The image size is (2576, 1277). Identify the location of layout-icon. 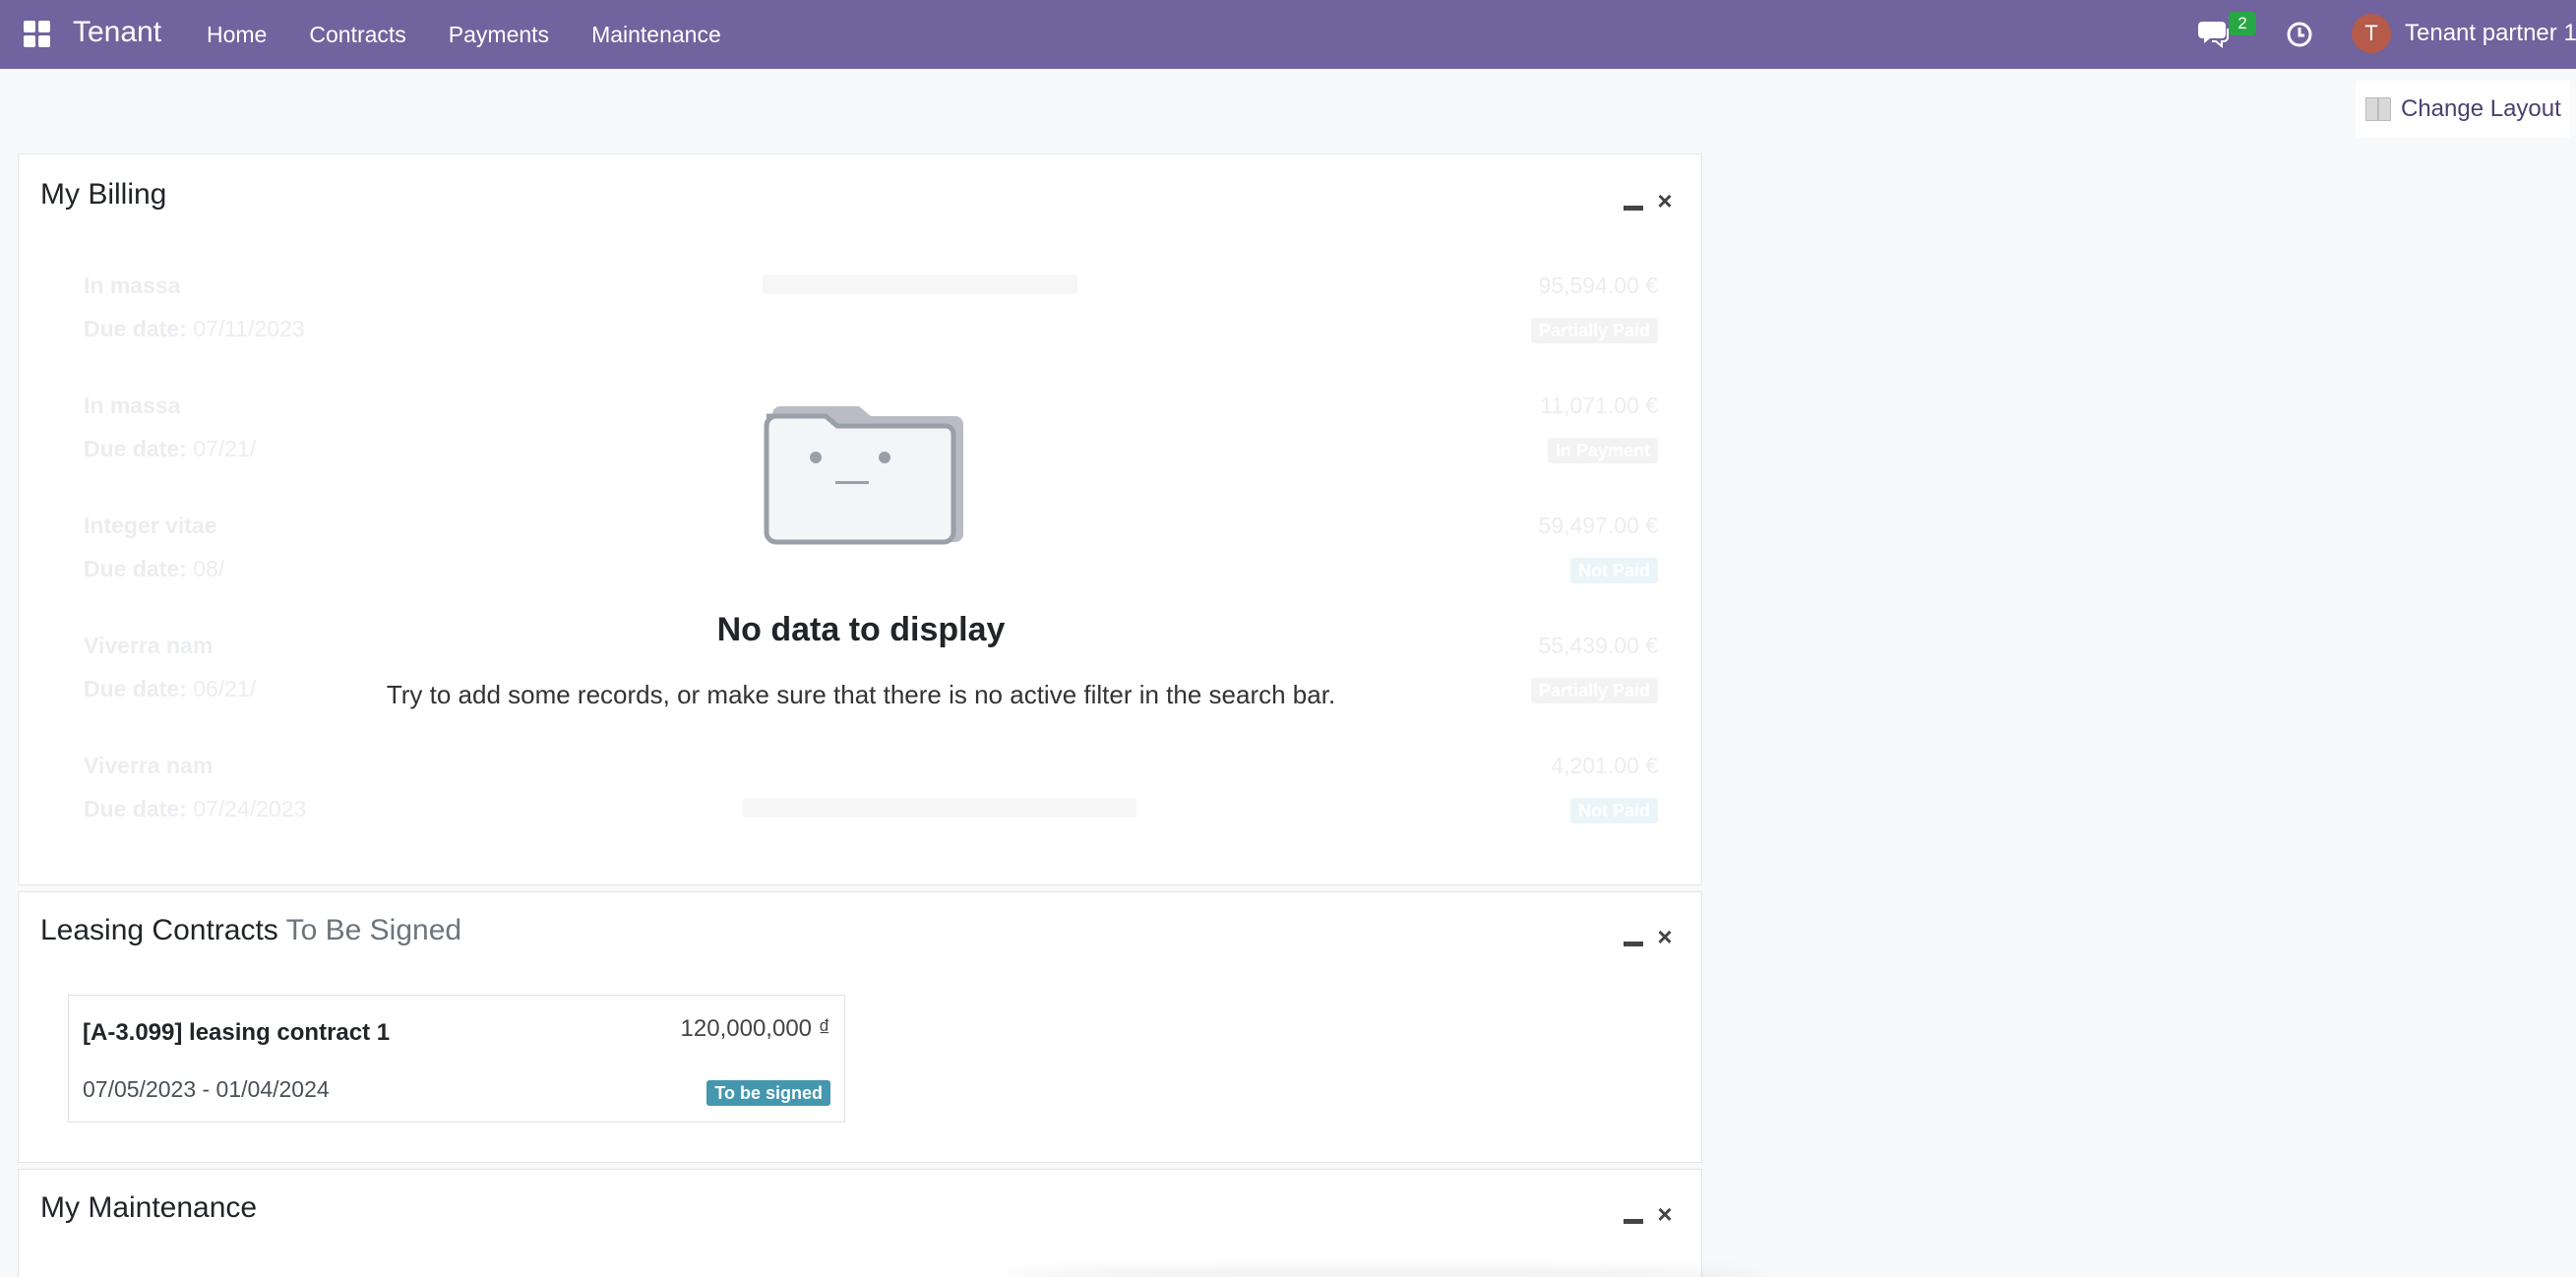
(2378, 109).